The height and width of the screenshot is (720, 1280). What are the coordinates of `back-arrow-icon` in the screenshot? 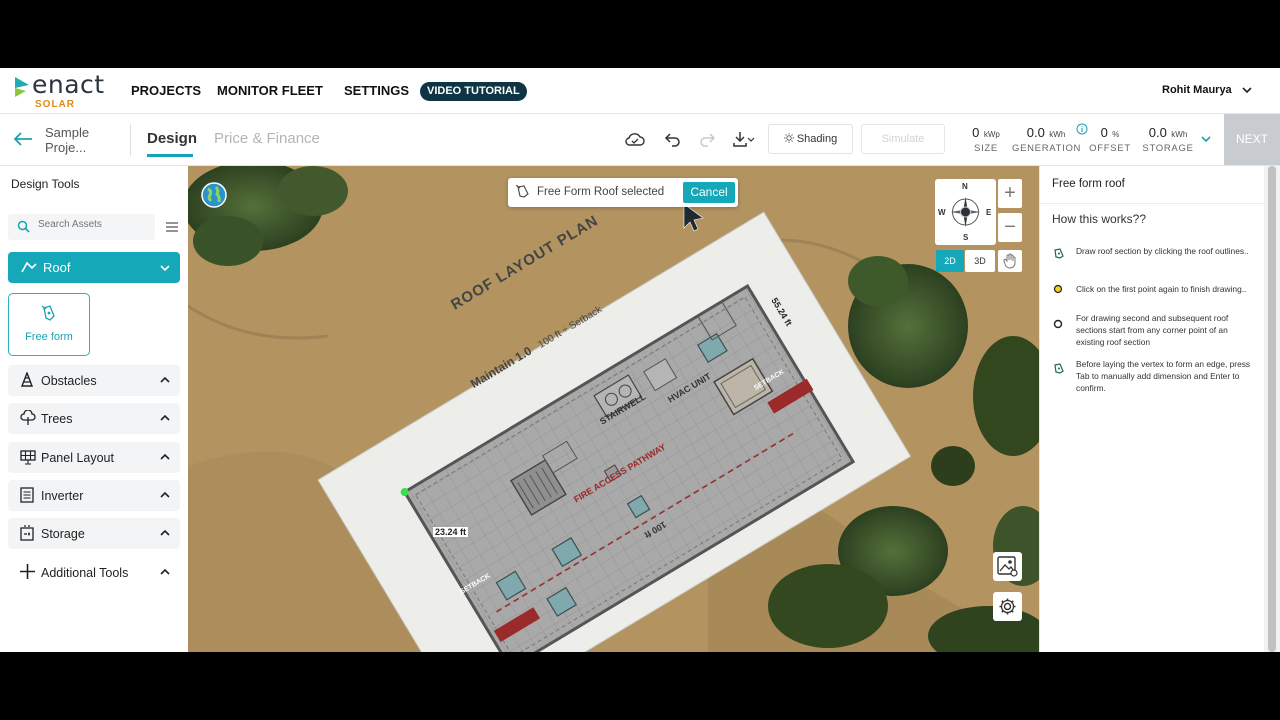 It's located at (23, 139).